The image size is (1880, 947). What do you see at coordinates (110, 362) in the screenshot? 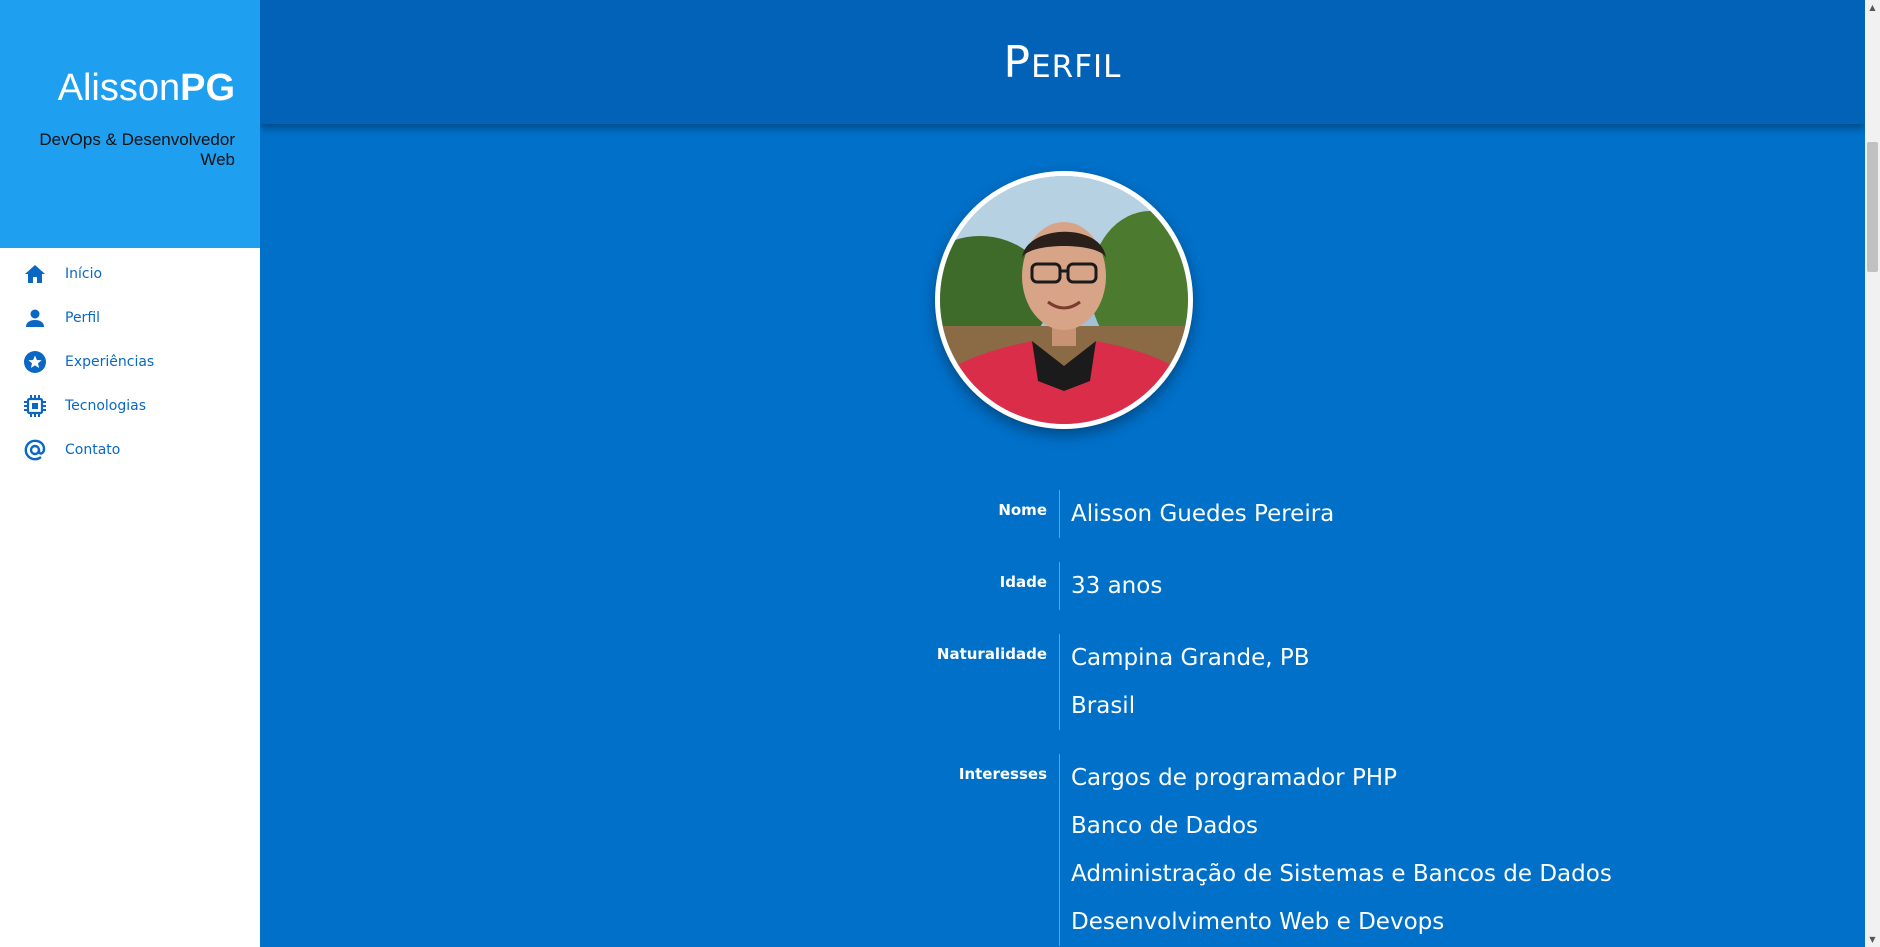
I see `sidebar-item-label: Experiências` at bounding box center [110, 362].